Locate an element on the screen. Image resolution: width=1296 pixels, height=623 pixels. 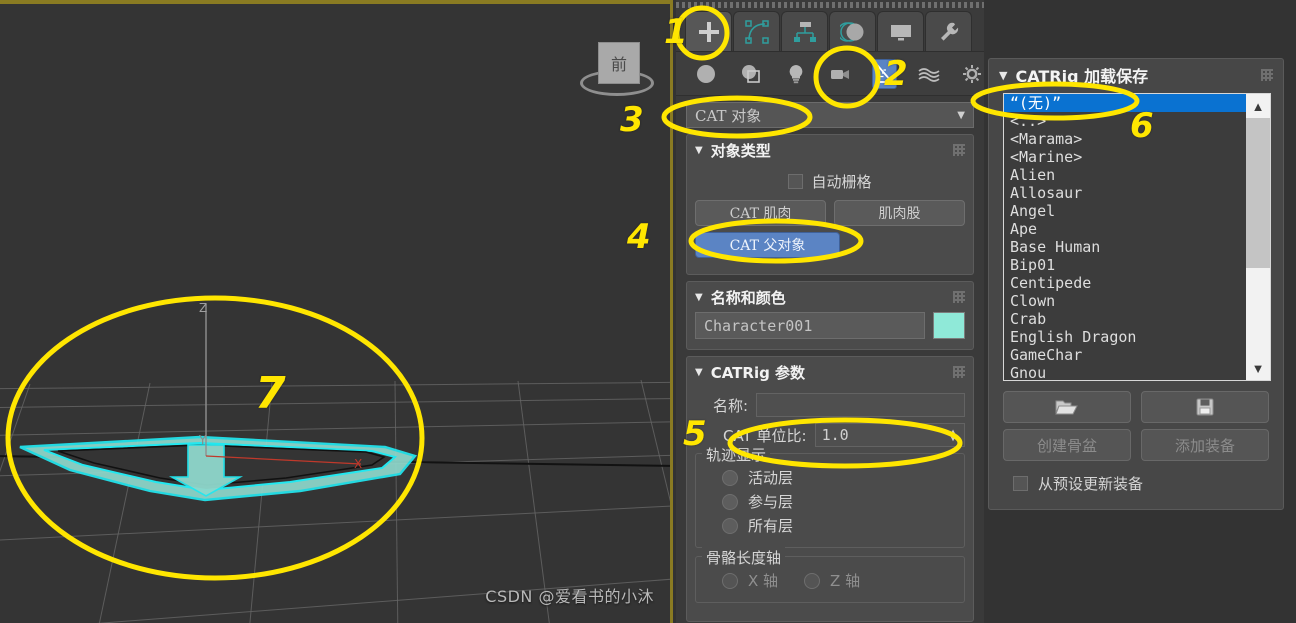
cat-unit-ratio-value: 1.0 is located at coordinates (835, 435).